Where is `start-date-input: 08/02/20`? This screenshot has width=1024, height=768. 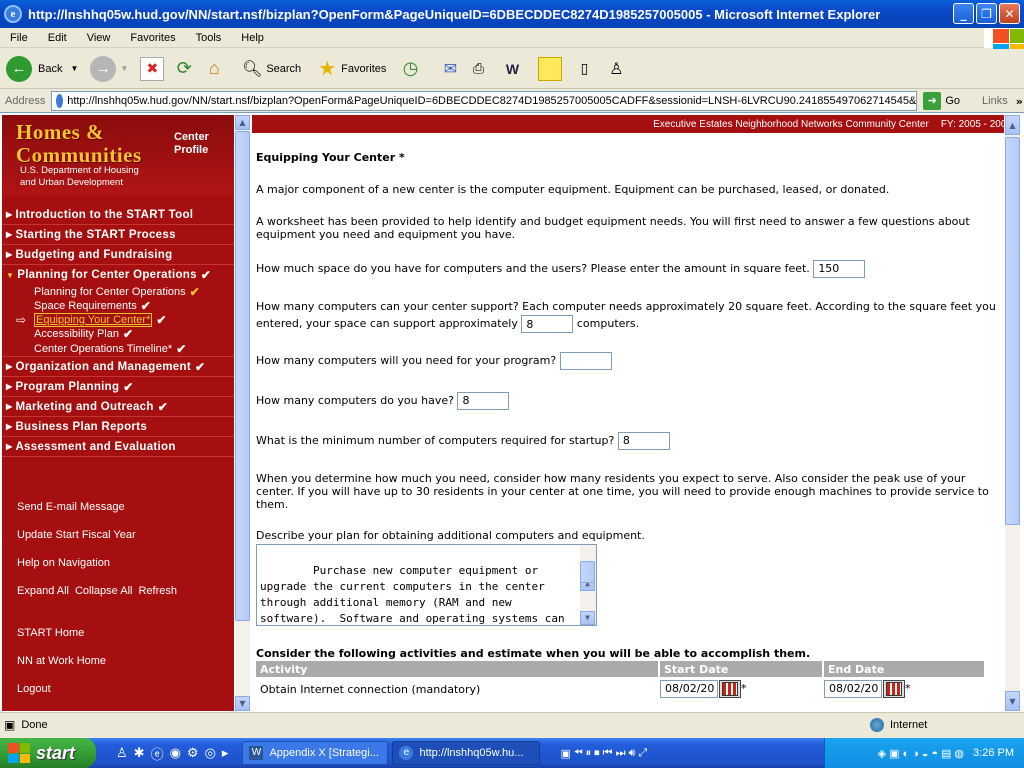
start-date-input: 08/02/20 is located at coordinates (689, 689).